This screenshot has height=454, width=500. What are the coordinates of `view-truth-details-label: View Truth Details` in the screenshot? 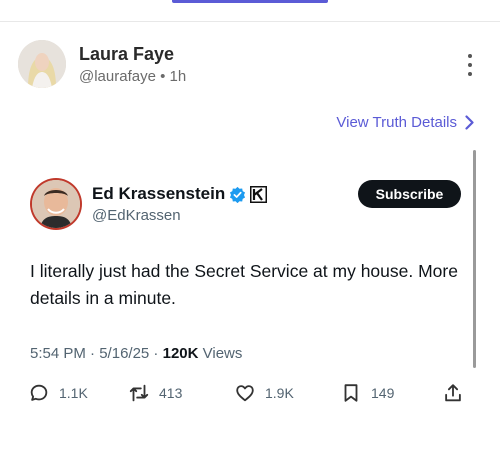 It's located at (396, 122).